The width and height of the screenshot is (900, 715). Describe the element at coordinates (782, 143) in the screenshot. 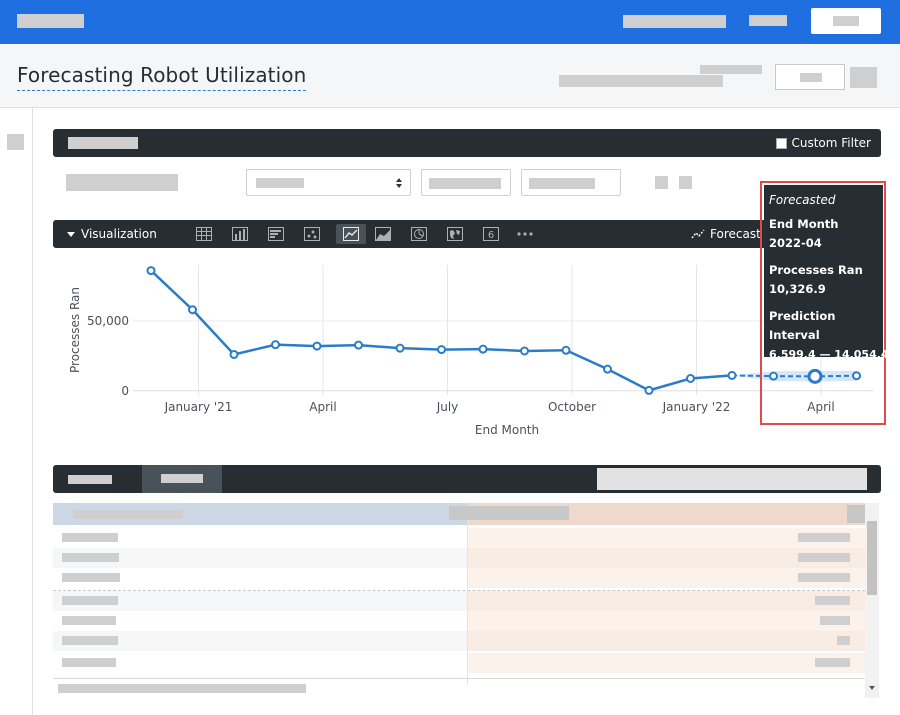

I see `custom-filter-checkbox` at that location.